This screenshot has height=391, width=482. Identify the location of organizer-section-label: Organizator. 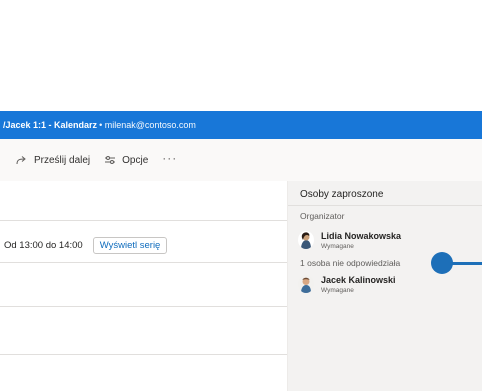
(322, 216).